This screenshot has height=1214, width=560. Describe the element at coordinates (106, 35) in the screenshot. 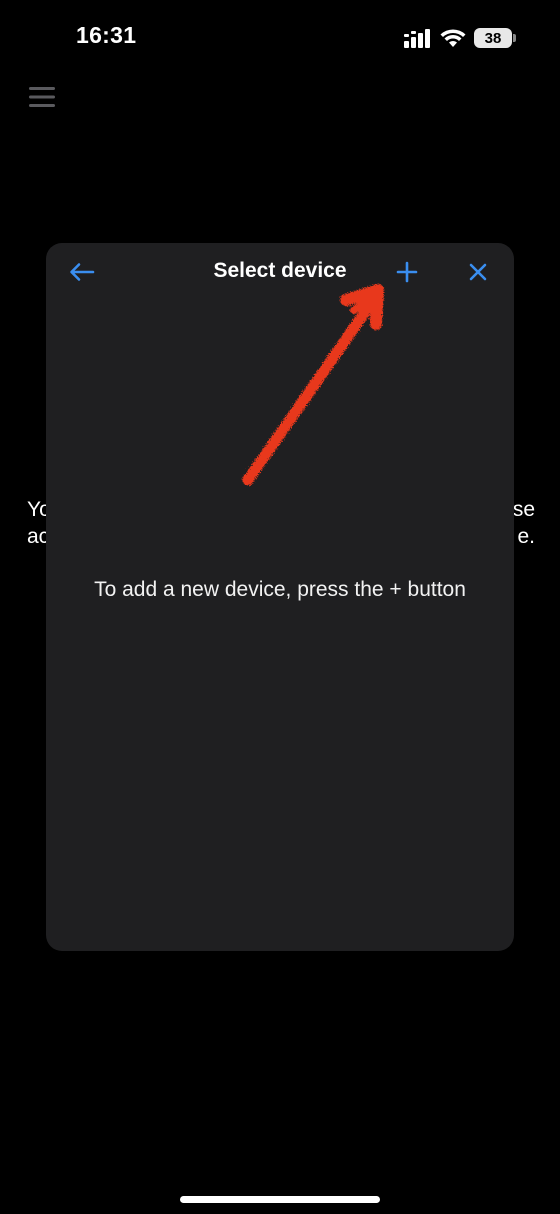

I see `status-time: 16:31` at that location.